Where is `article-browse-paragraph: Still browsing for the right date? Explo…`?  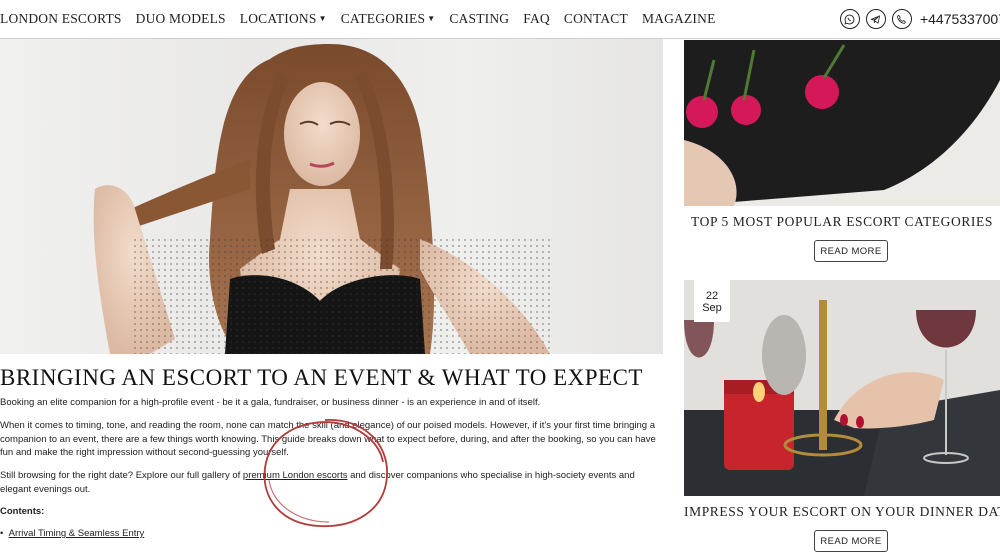 article-browse-paragraph: Still browsing for the right date? Explo… is located at coordinates (330, 482).